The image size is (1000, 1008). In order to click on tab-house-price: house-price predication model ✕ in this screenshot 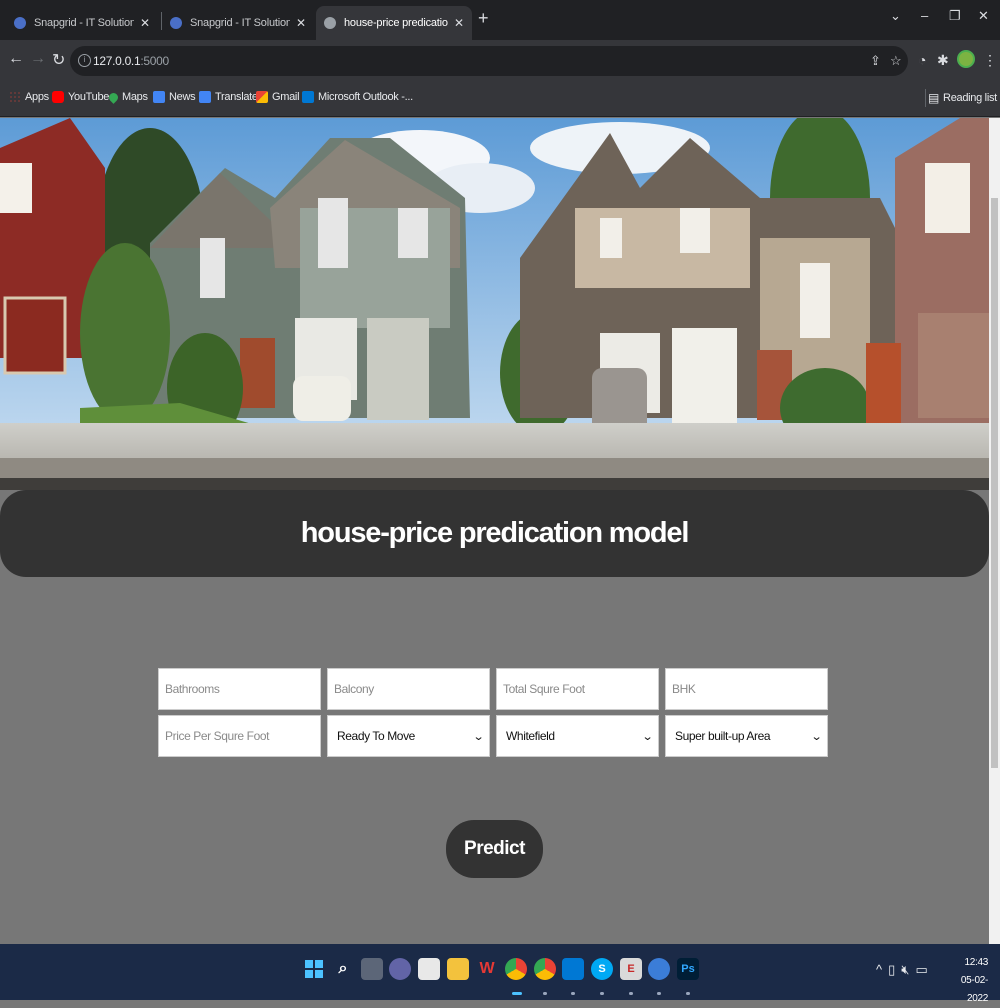, I will do `click(394, 23)`.